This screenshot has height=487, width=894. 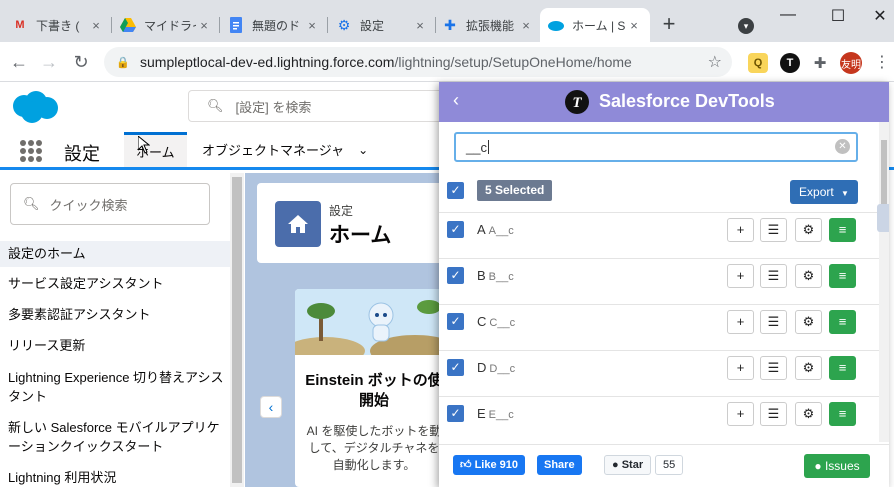 I want to click on text-caret, so click(x=488, y=147).